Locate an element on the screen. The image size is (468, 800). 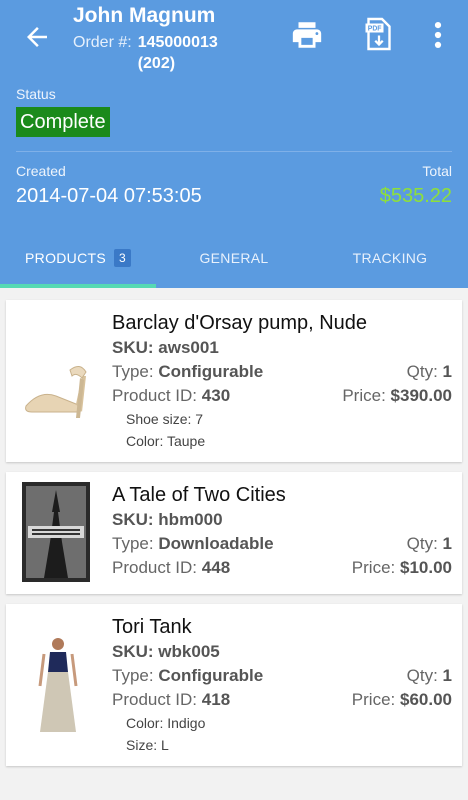
product-sku: SKU: wbk005 is located at coordinates (282, 652).